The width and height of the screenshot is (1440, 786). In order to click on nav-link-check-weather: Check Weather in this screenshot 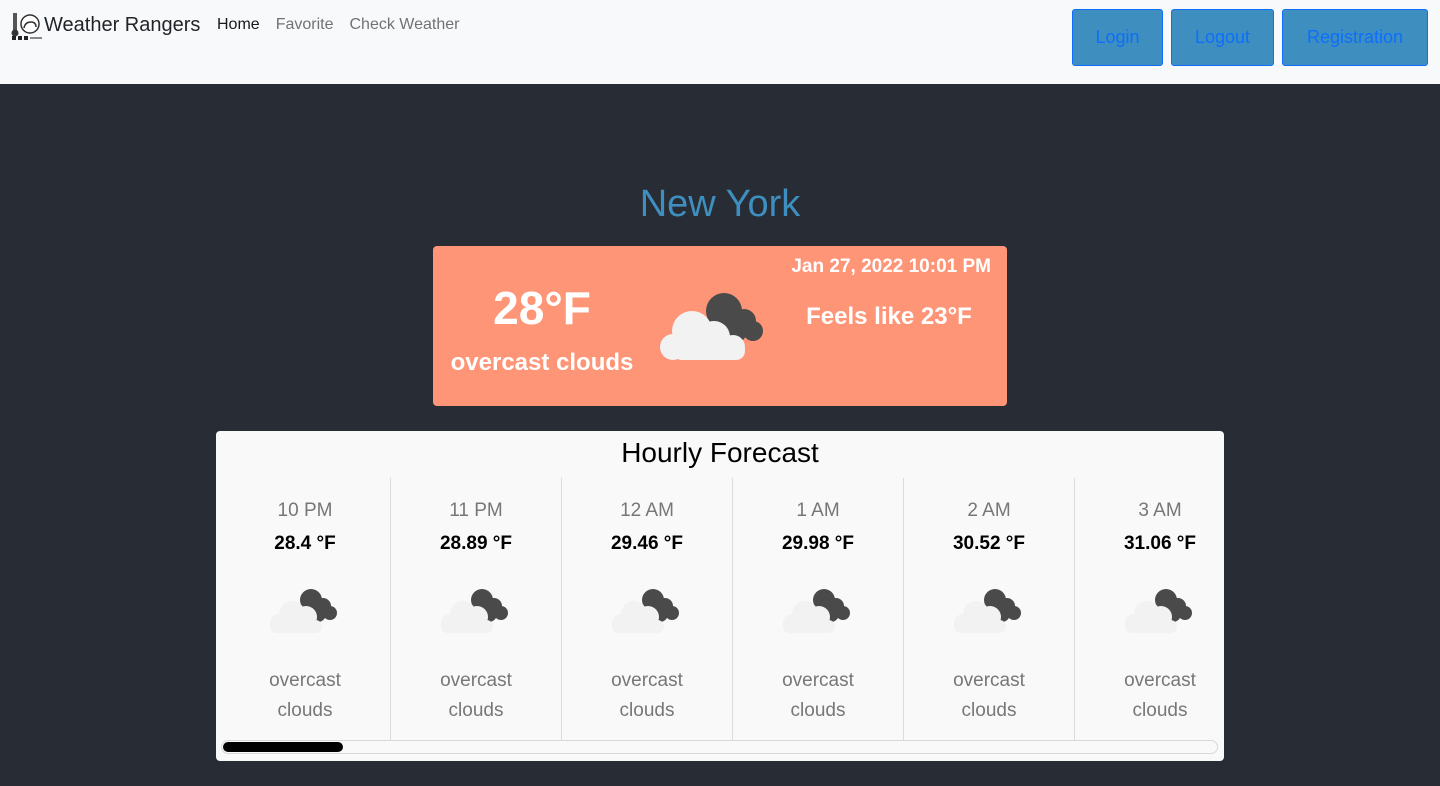, I will do `click(404, 25)`.